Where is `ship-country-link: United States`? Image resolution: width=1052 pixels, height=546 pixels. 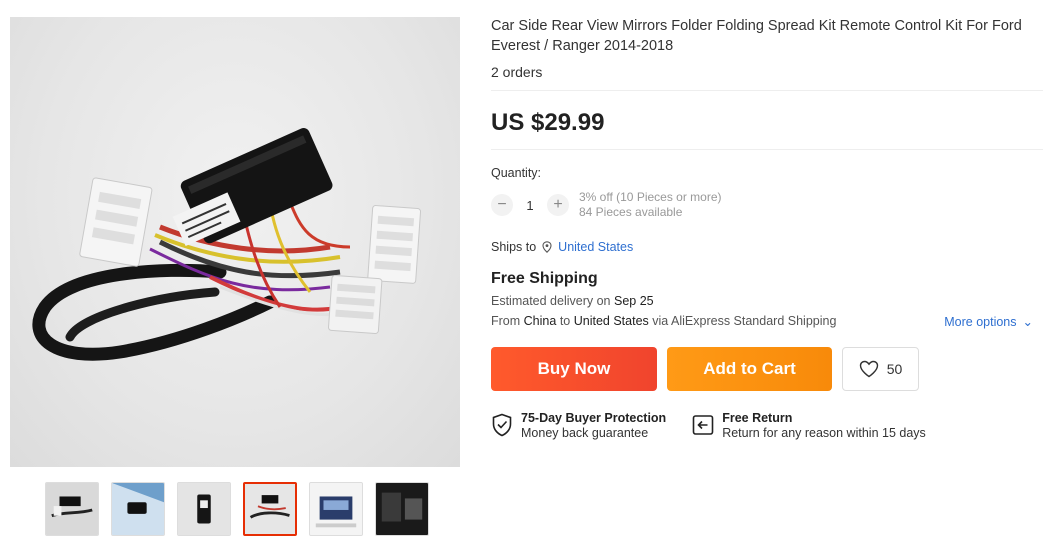
ship-country-link: United States is located at coordinates (595, 247).